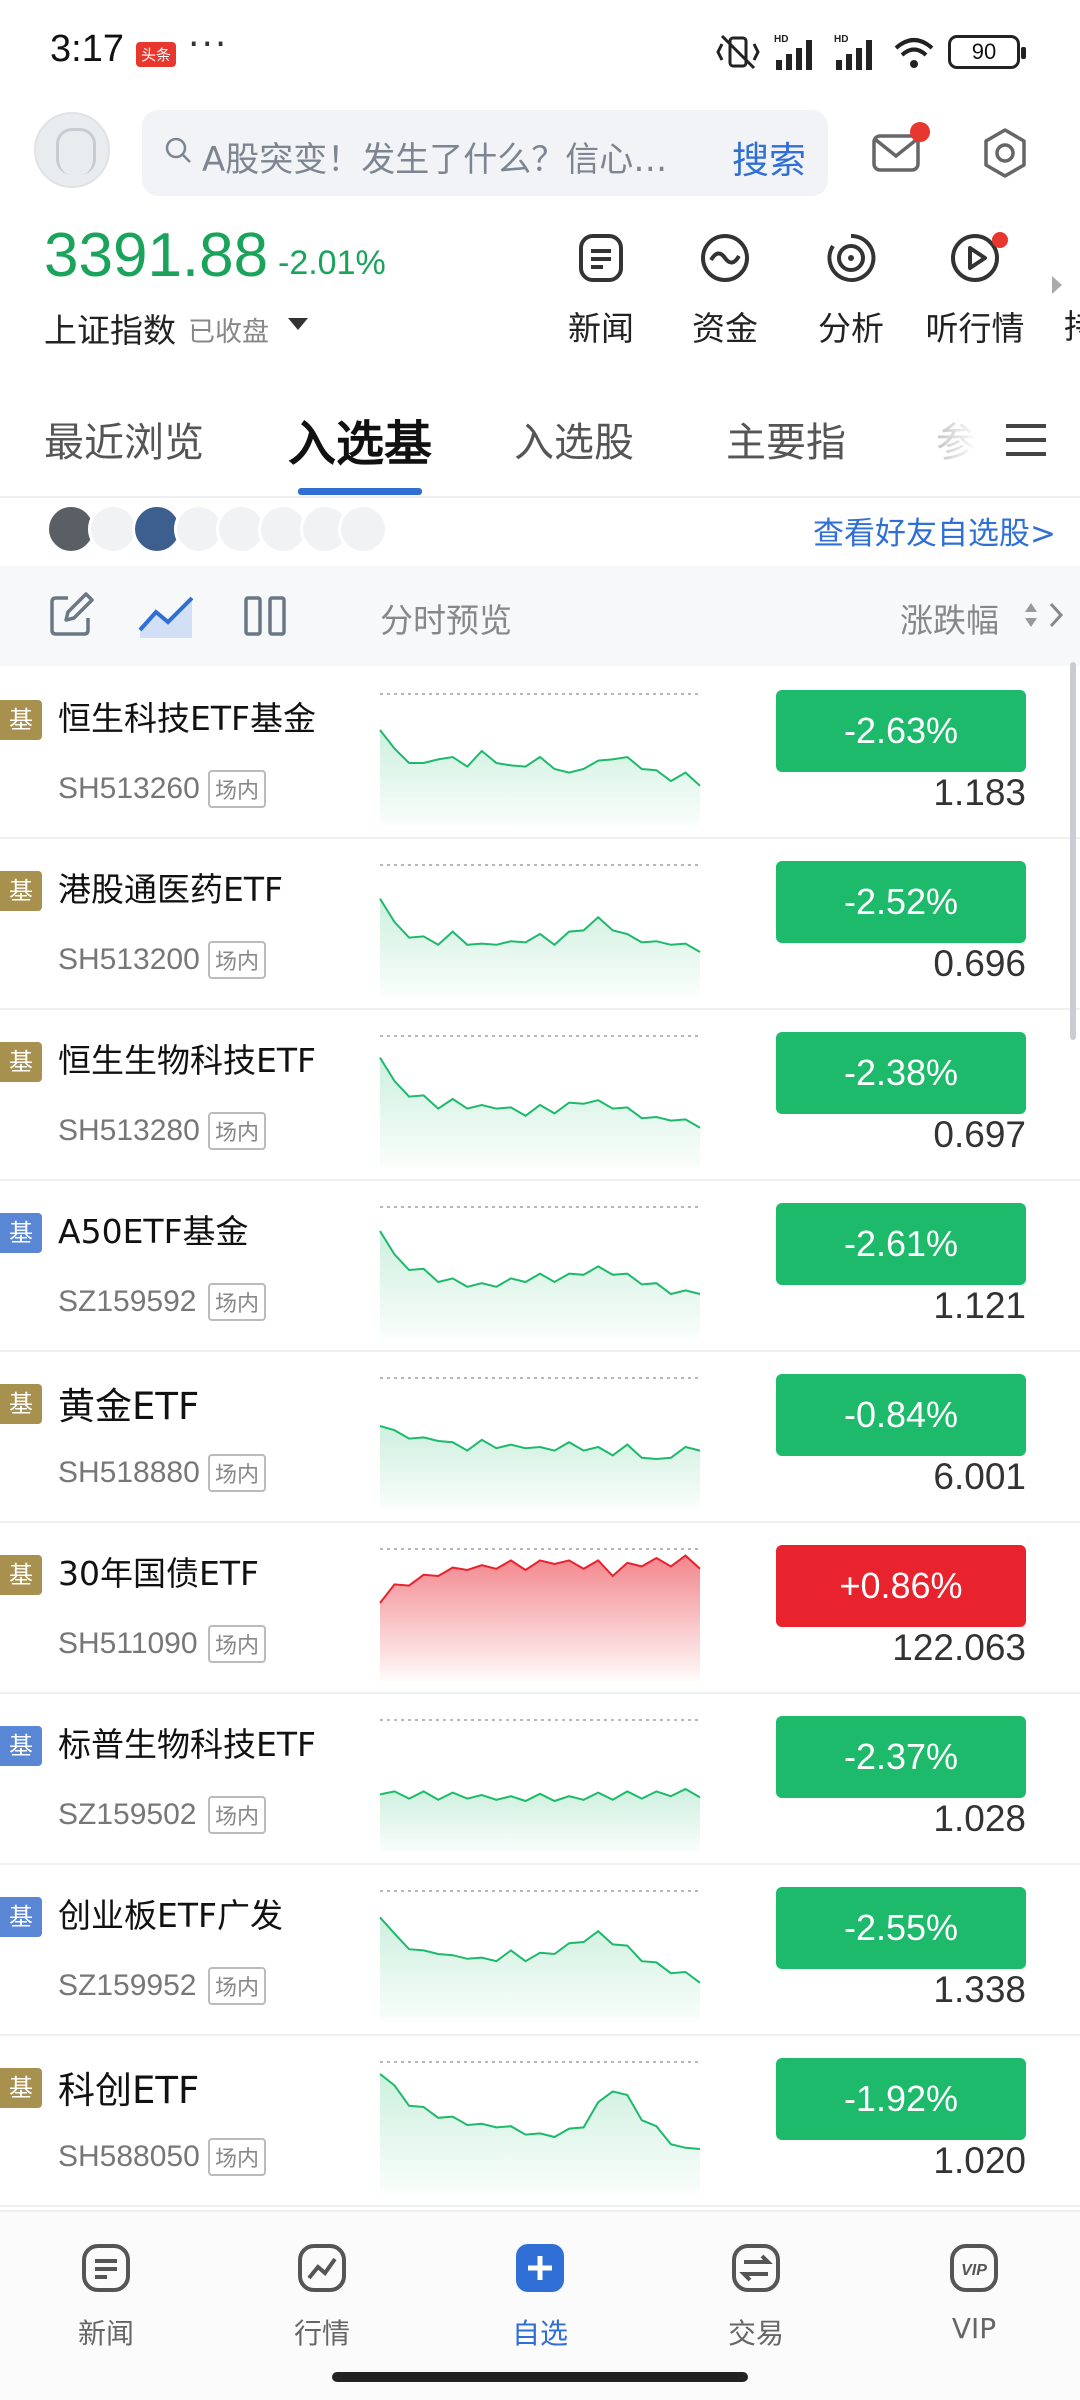  I want to click on change-percent-badge: -2.37%, so click(901, 1757).